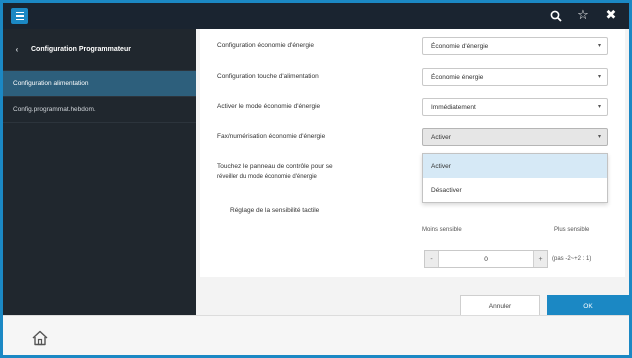 The width and height of the screenshot is (632, 358). Describe the element at coordinates (611, 16) in the screenshot. I see `close-icon: ✖` at that location.